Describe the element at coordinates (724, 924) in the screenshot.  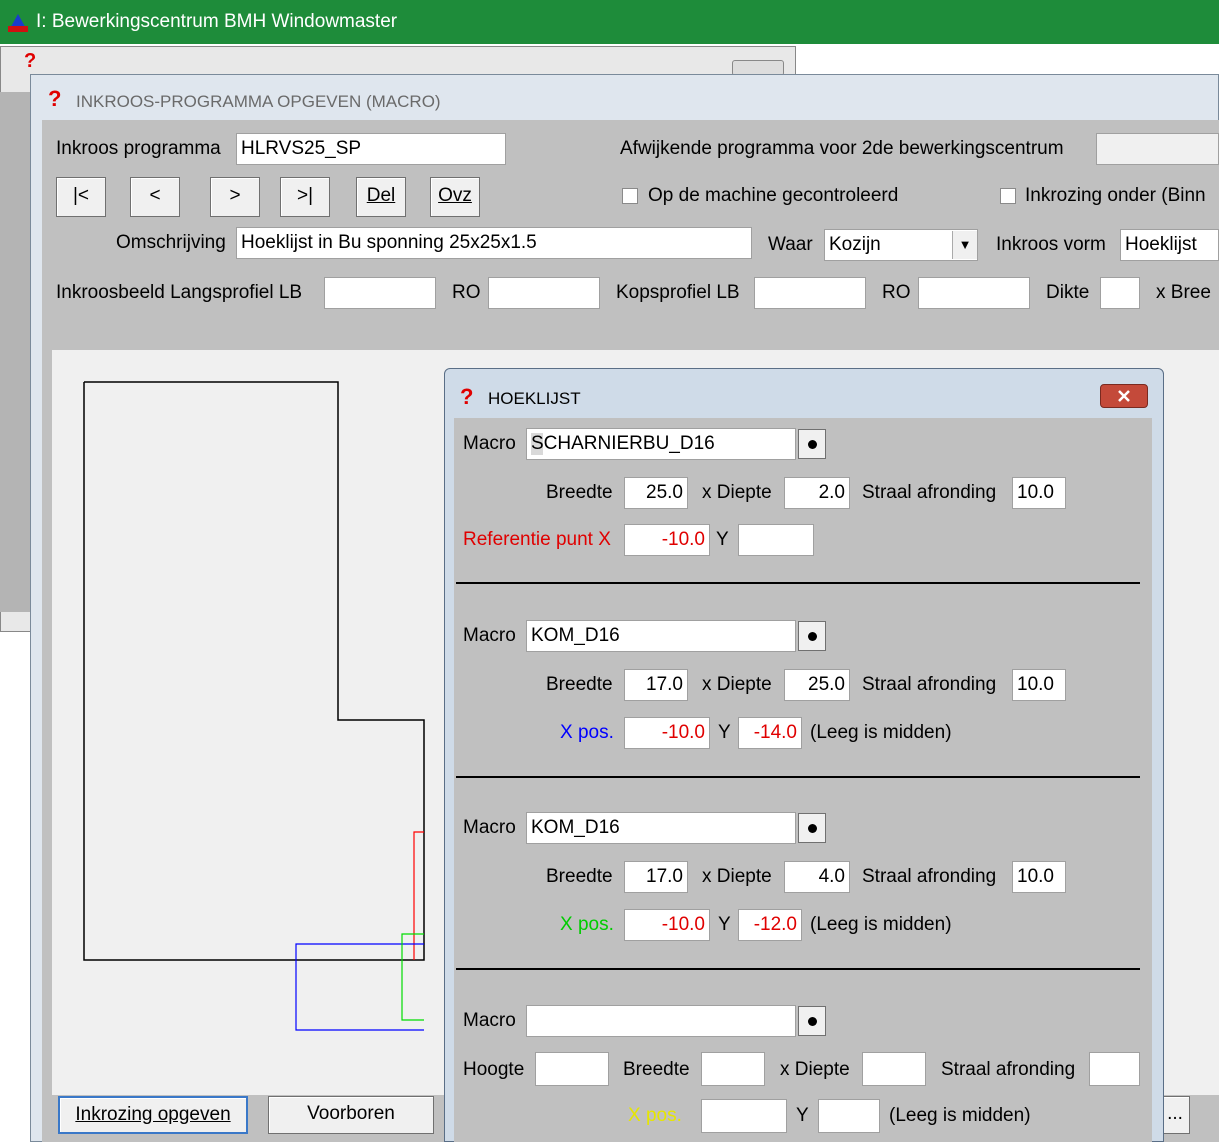
I see `y-label-3: Y` at that location.